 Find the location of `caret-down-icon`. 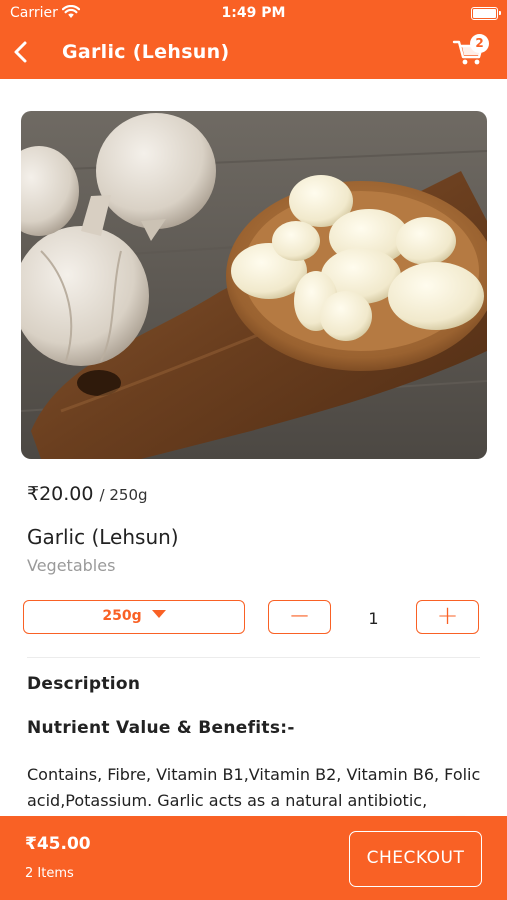

caret-down-icon is located at coordinates (158, 614).